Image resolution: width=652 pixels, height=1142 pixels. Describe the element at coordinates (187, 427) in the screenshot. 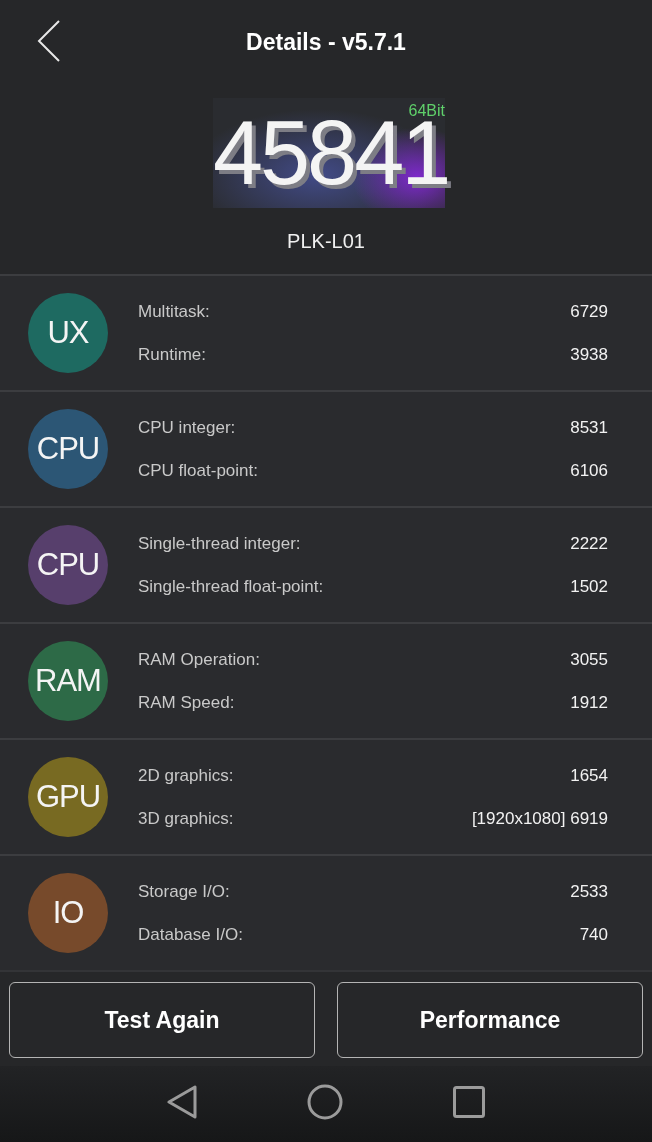

I see `metric-label: CPU integer:` at that location.